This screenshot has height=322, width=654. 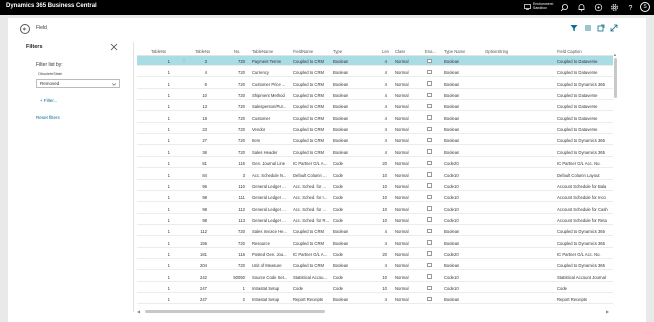 What do you see at coordinates (114, 47) in the screenshot?
I see `close-icon` at bounding box center [114, 47].